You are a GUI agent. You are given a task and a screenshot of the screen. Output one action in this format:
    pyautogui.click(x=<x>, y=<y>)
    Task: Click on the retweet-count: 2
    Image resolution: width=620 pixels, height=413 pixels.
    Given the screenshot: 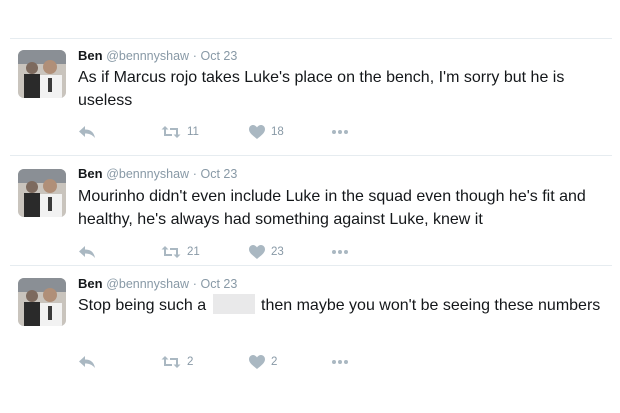 What is the action you would take?
    pyautogui.click(x=190, y=362)
    